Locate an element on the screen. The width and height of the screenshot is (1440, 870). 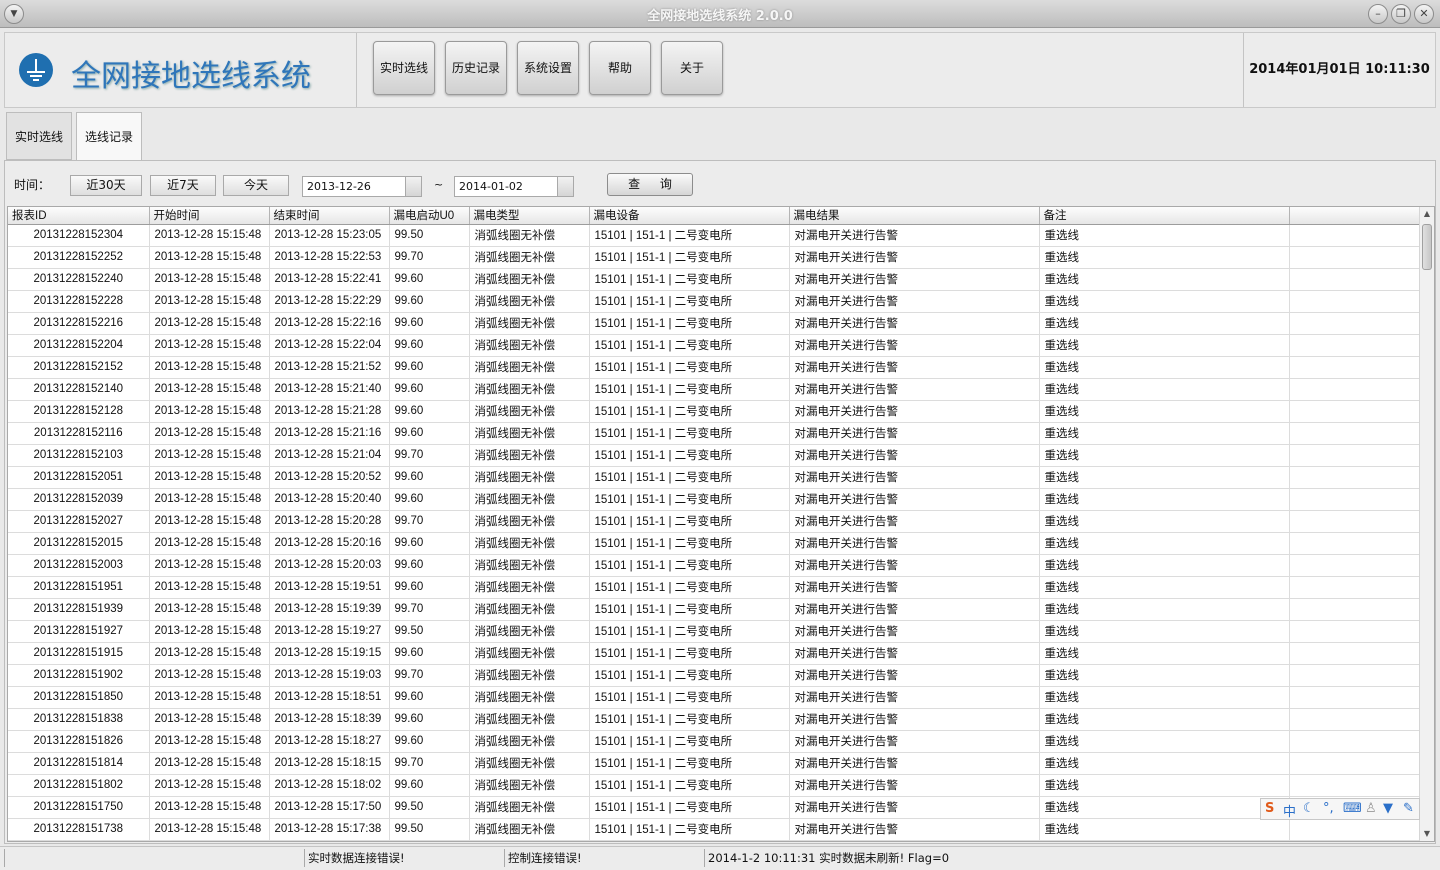
nav-button-about: 关于 is located at coordinates (692, 68).